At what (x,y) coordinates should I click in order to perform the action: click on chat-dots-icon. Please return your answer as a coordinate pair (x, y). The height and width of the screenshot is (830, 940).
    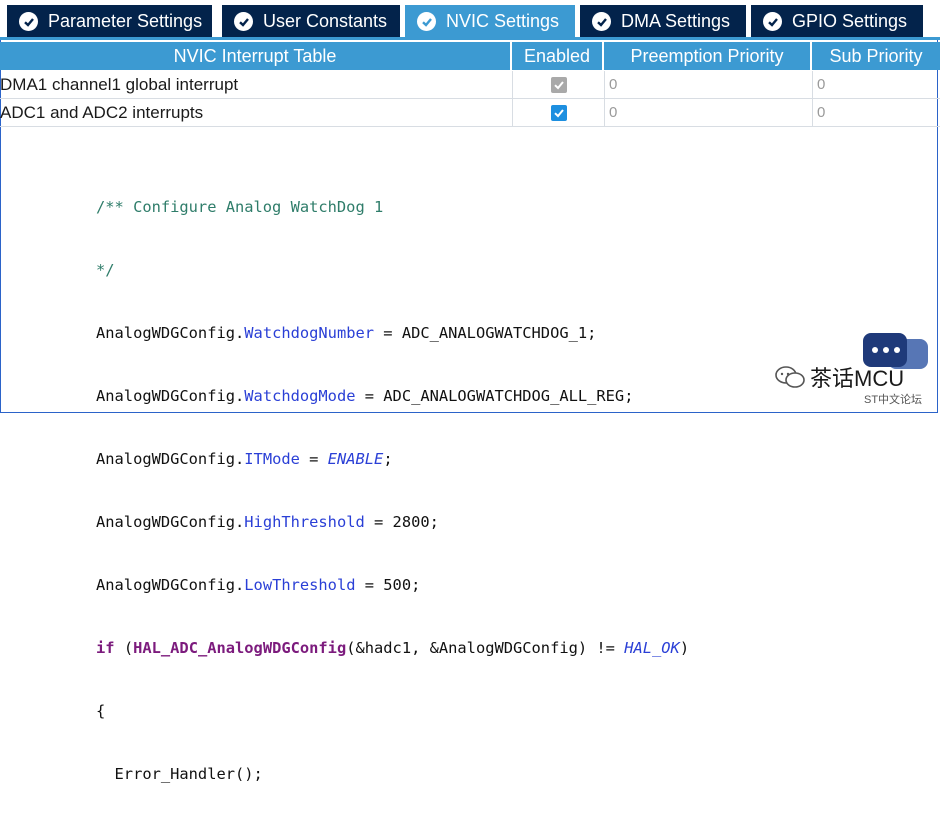
    Looking at the image, I should click on (887, 350).